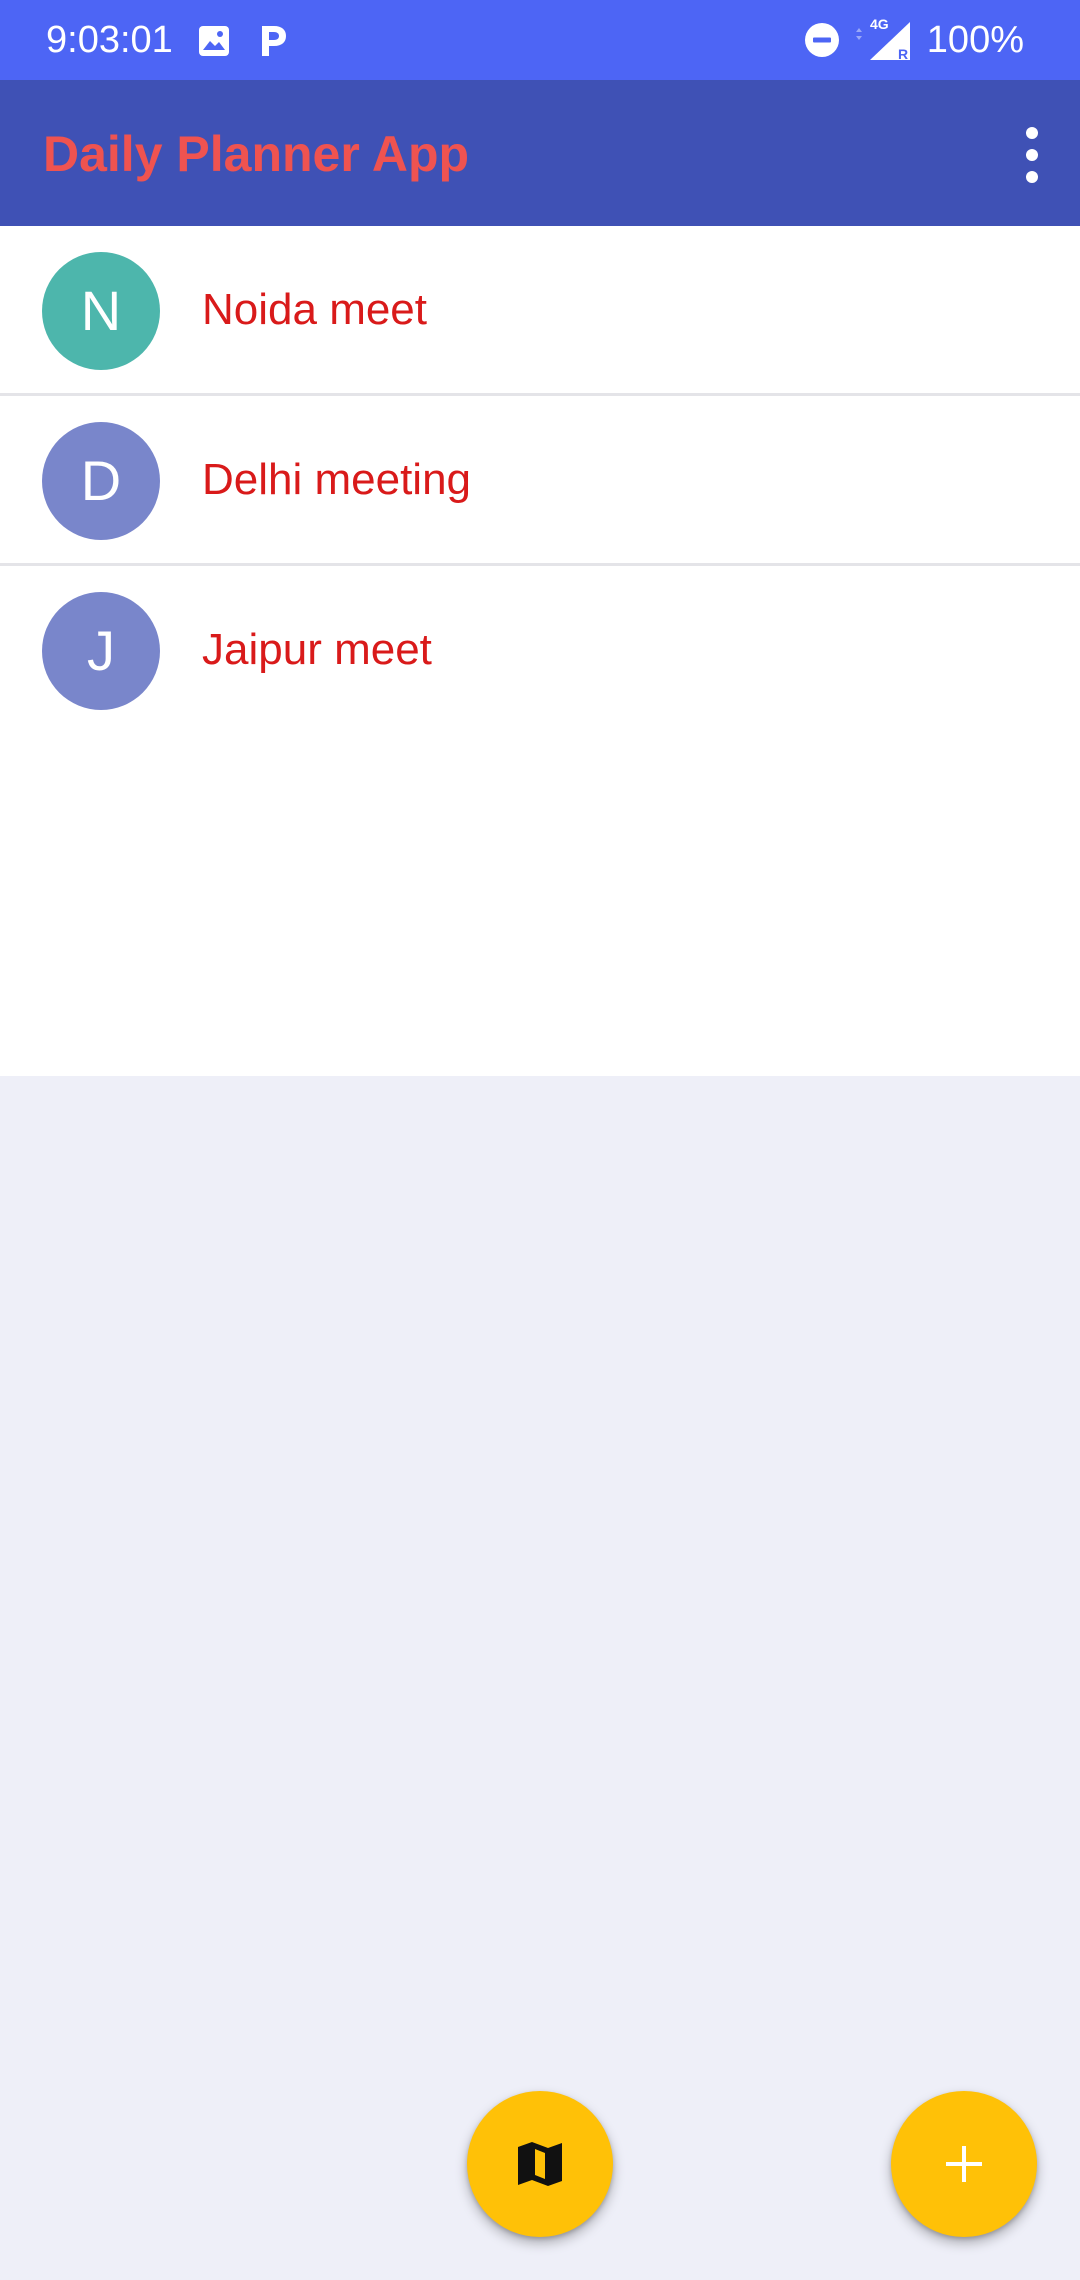 This screenshot has height=2280, width=1080. I want to click on add-icon, so click(964, 2164).